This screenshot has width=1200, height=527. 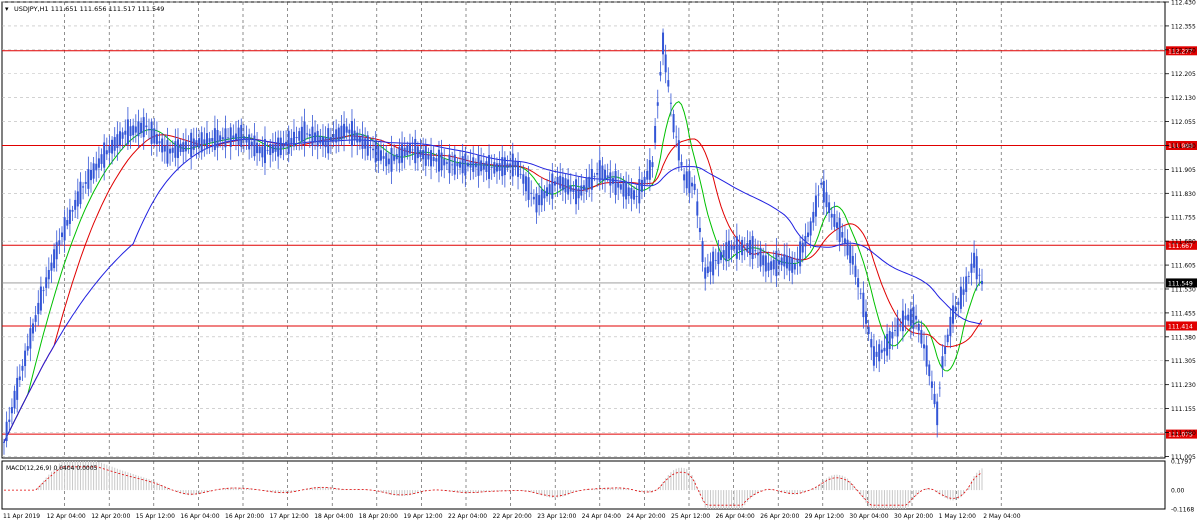 I want to click on price-tick-label: 111.380, so click(x=1183, y=337).